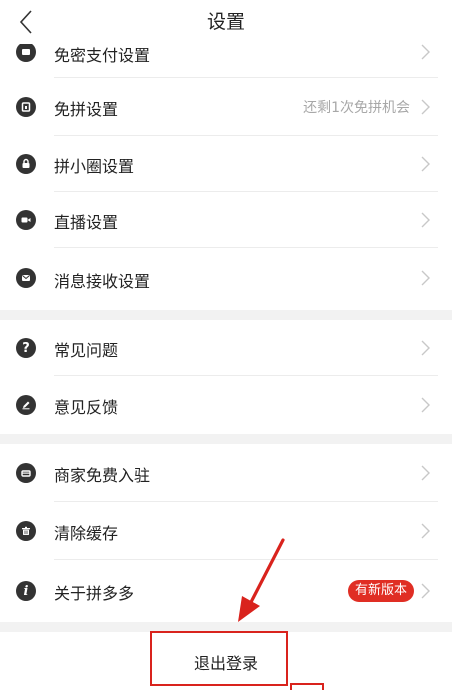 The width and height of the screenshot is (452, 690). I want to click on settings-item-feedback: 意见反馈, so click(226, 405).